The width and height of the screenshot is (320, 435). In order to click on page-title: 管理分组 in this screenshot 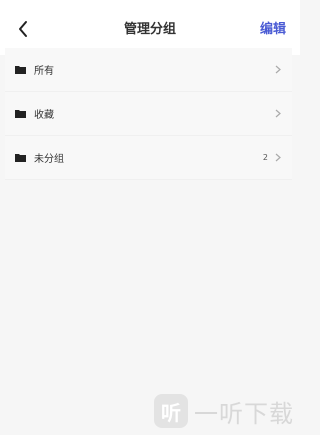, I will do `click(149, 29)`.